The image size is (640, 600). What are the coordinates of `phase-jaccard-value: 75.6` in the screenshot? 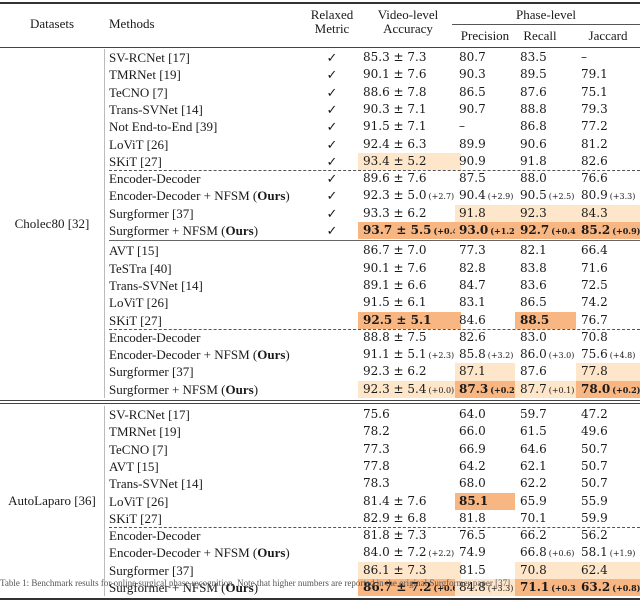 It's located at (594, 354).